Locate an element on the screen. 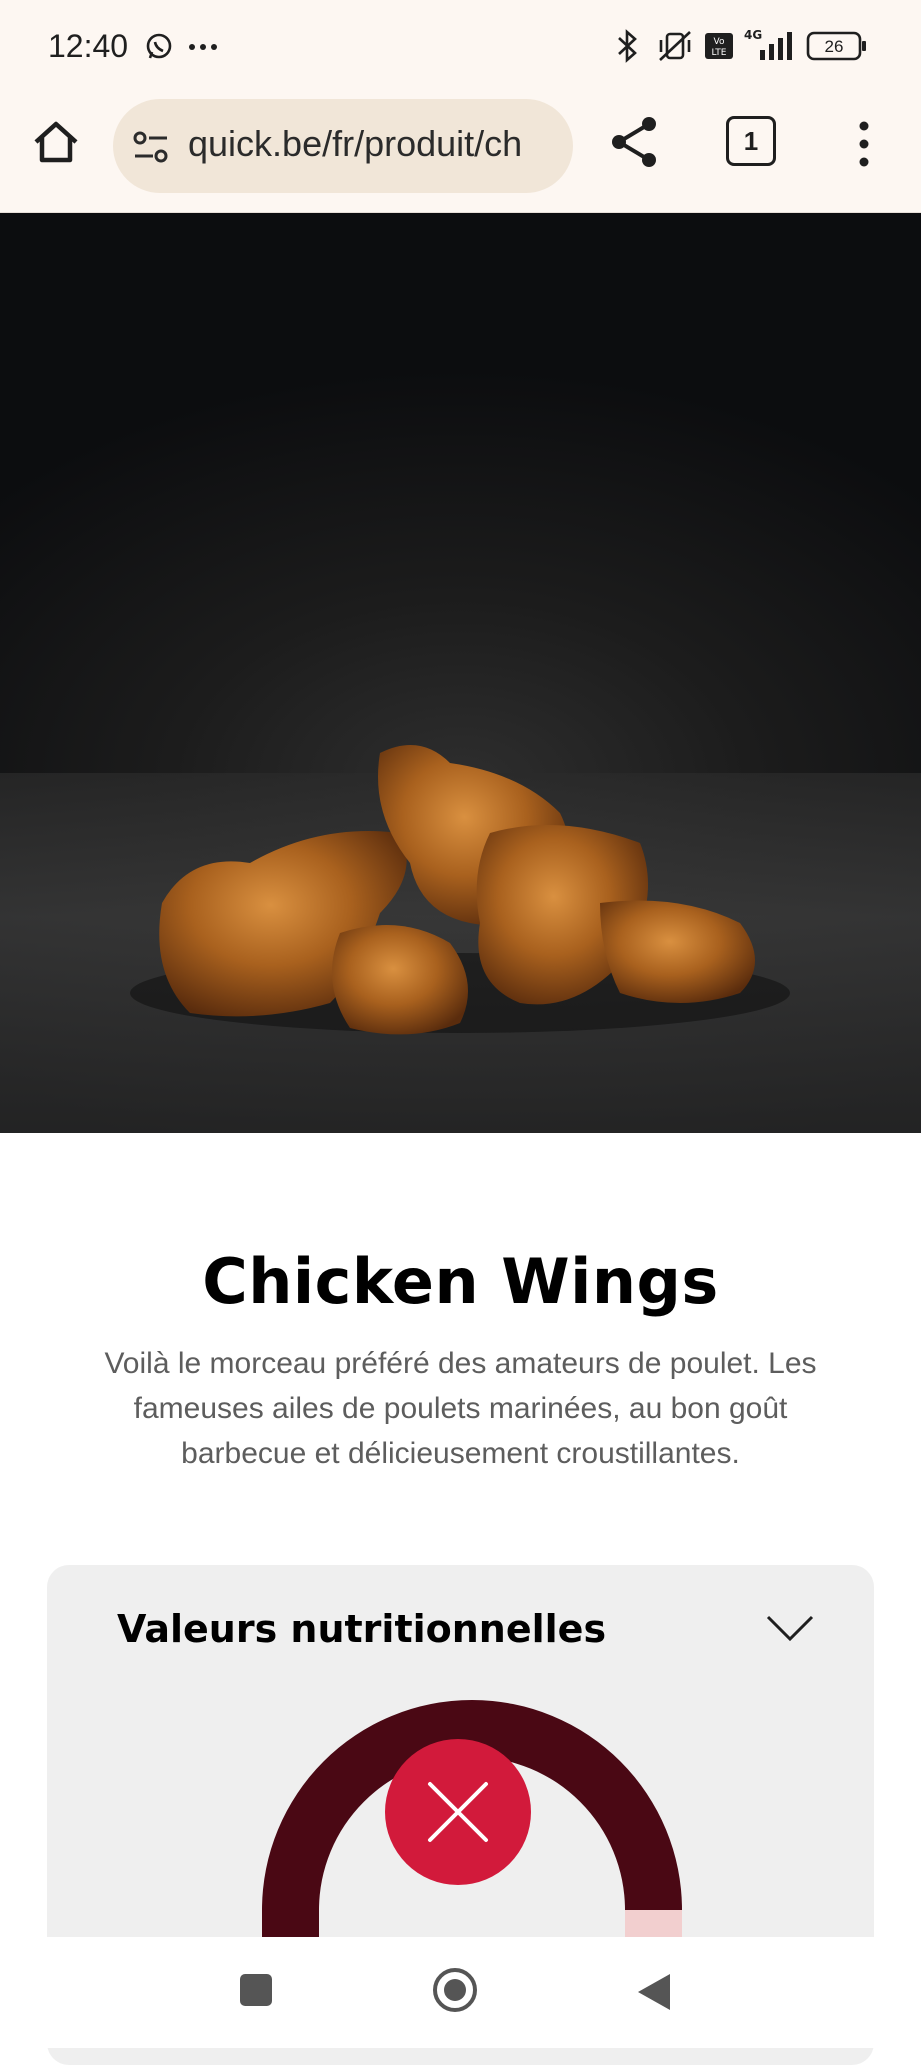 The image size is (921, 2065). share-icon is located at coordinates (635, 142).